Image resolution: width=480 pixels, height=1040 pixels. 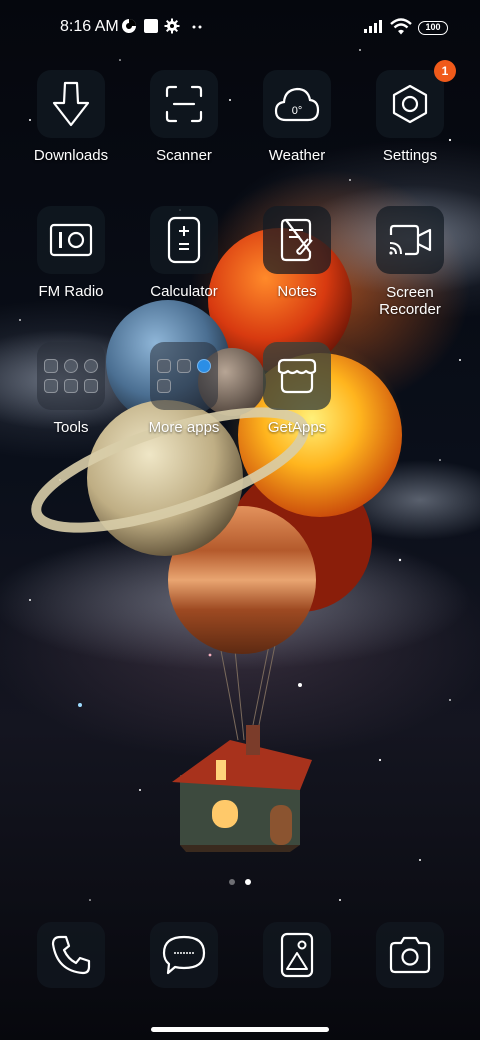 I want to click on app-screen-recorder: Screen Recorder, so click(x=410, y=262).